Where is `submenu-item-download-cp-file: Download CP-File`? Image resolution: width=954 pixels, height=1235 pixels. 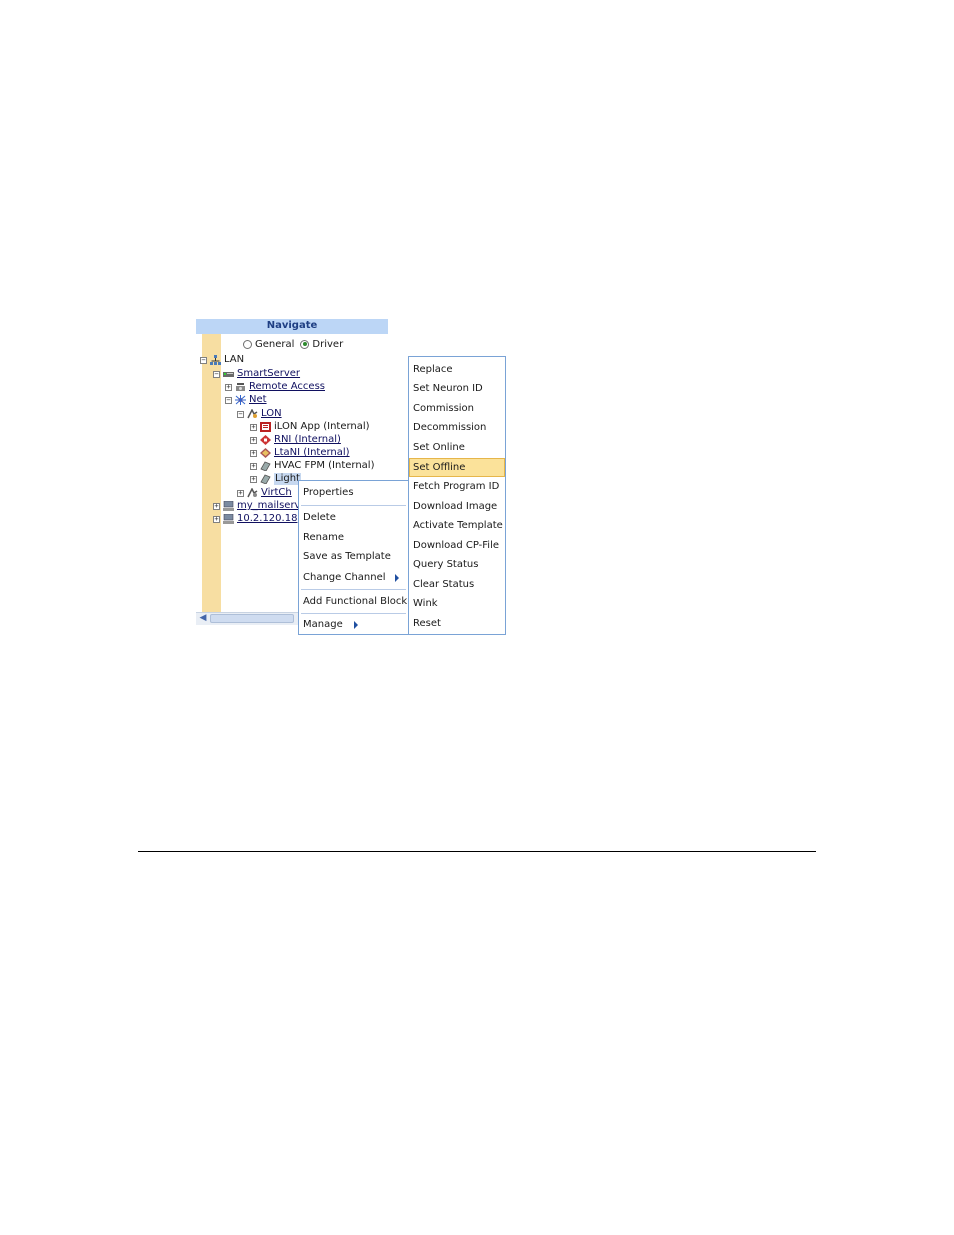
submenu-item-download-cp-file: Download CP-File is located at coordinates (457, 545).